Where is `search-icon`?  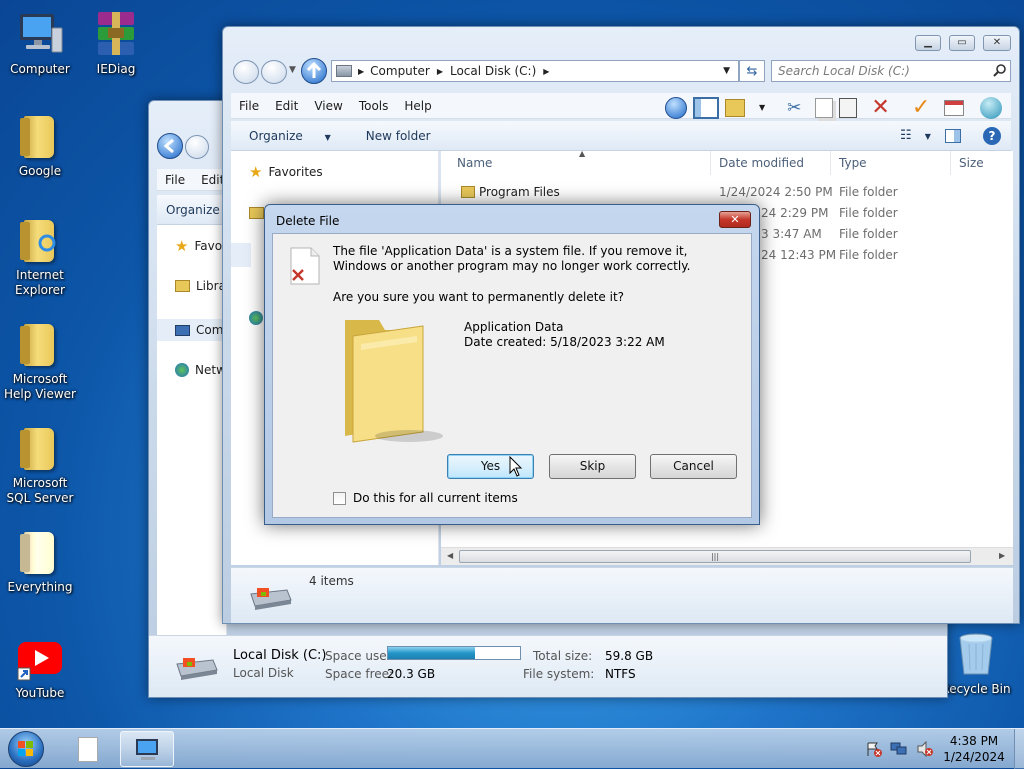 search-icon is located at coordinates (1000, 71).